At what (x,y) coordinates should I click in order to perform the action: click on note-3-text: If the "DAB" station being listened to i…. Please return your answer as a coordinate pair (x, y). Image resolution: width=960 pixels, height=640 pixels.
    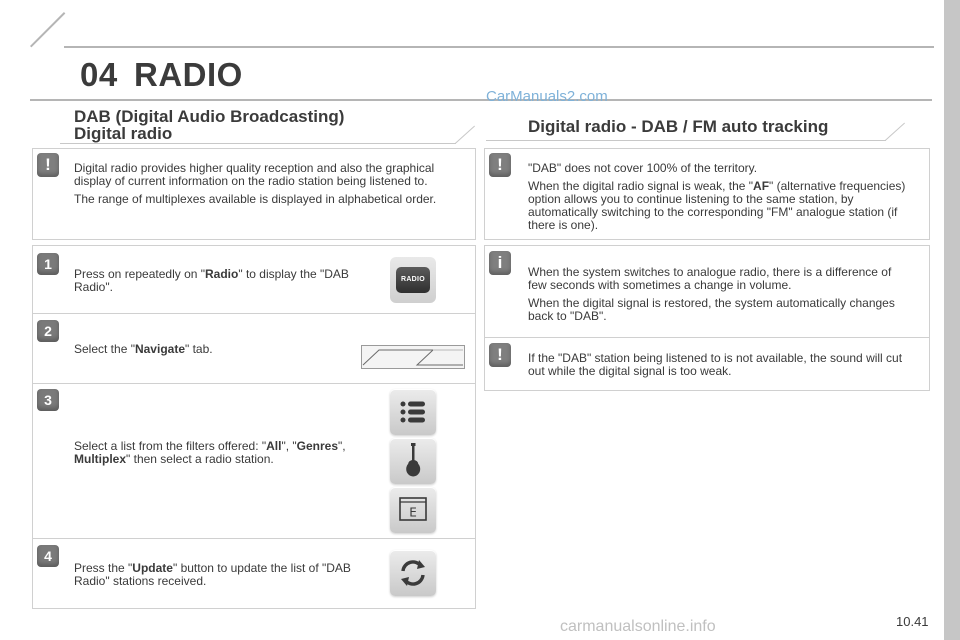
    Looking at the image, I should click on (720, 367).